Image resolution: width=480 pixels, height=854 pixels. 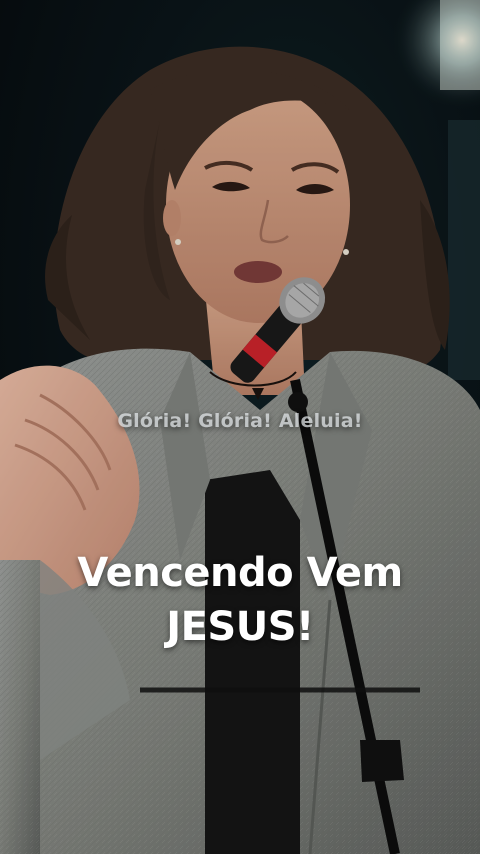 What do you see at coordinates (240, 600) in the screenshot?
I see `lyrics-caption-primary: Vencendo Vem JESUS!` at bounding box center [240, 600].